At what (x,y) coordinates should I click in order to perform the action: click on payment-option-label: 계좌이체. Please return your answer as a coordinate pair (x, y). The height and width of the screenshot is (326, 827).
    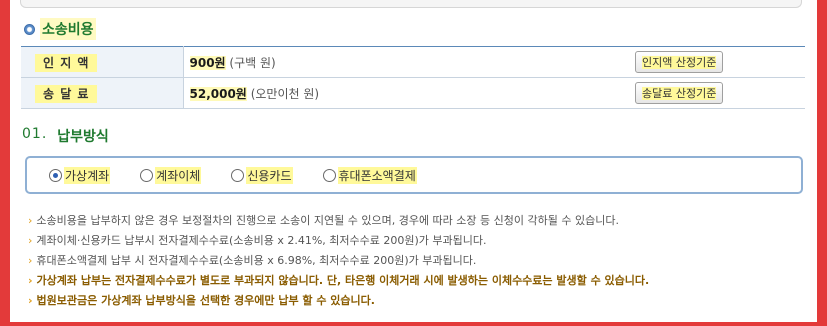
    Looking at the image, I should click on (178, 175).